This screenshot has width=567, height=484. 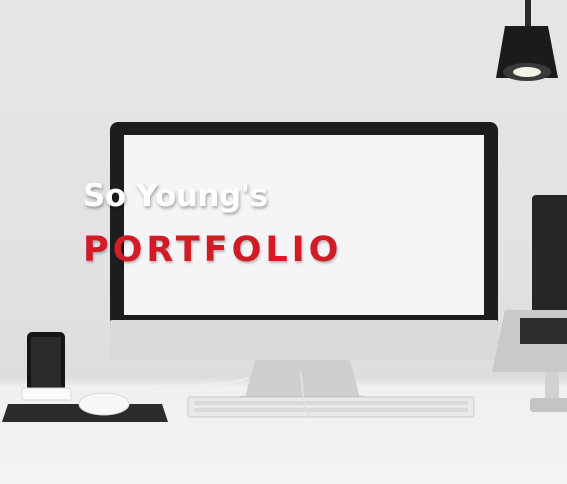 I want to click on desk-lamp-icon, so click(x=527, y=40).